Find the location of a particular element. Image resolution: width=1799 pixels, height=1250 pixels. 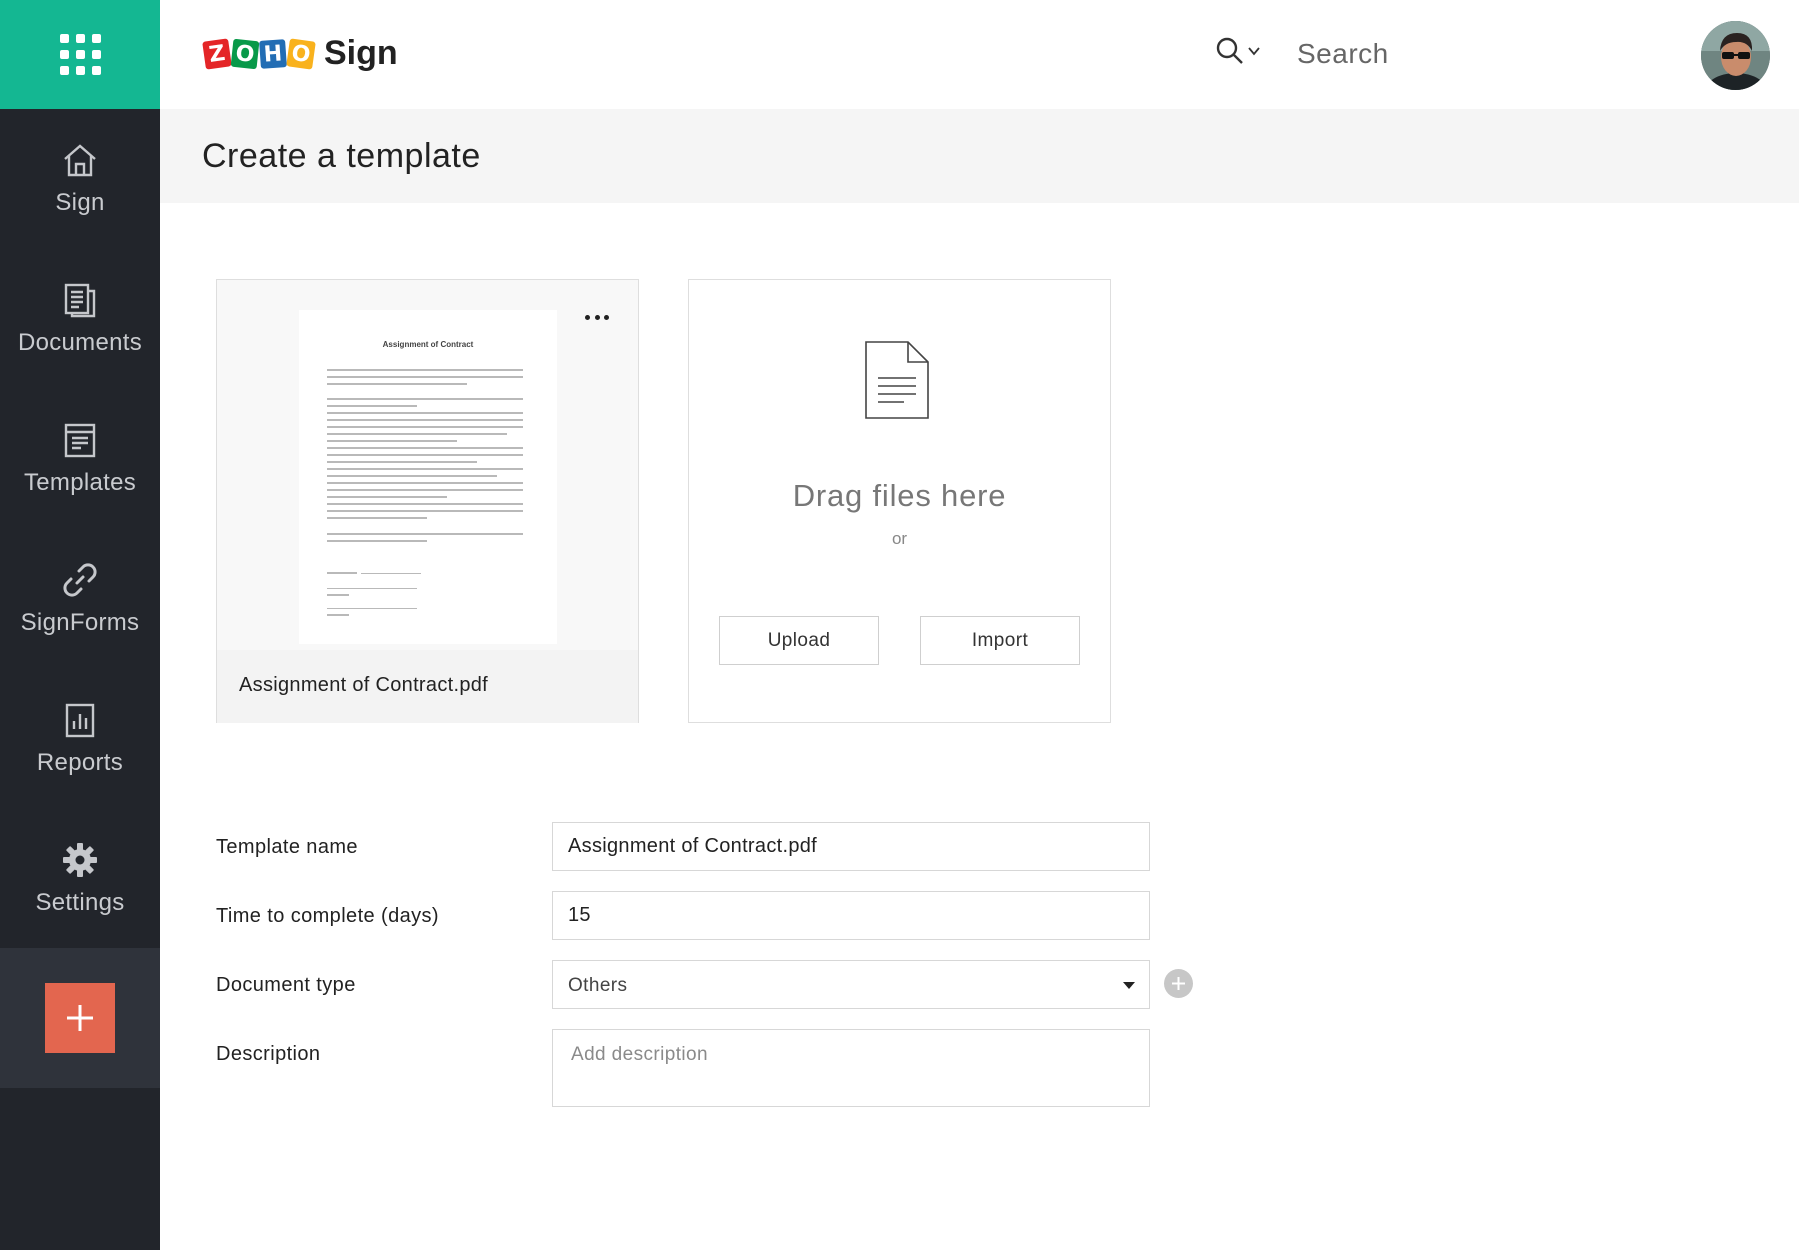

document-type-select: Others is located at coordinates (851, 984).